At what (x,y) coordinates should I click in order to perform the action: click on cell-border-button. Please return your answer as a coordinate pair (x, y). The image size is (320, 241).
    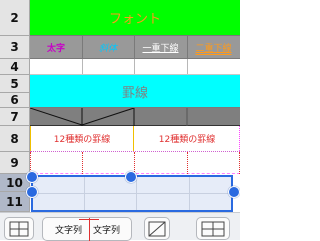
    Looking at the image, I should click on (213, 228).